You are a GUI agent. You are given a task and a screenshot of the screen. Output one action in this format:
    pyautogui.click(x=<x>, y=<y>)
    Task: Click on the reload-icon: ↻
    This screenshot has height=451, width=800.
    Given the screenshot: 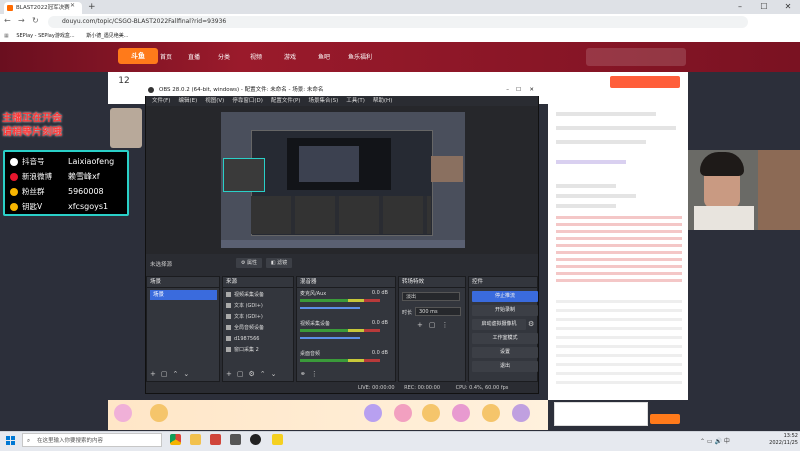 What is the action you would take?
    pyautogui.click(x=35, y=20)
    